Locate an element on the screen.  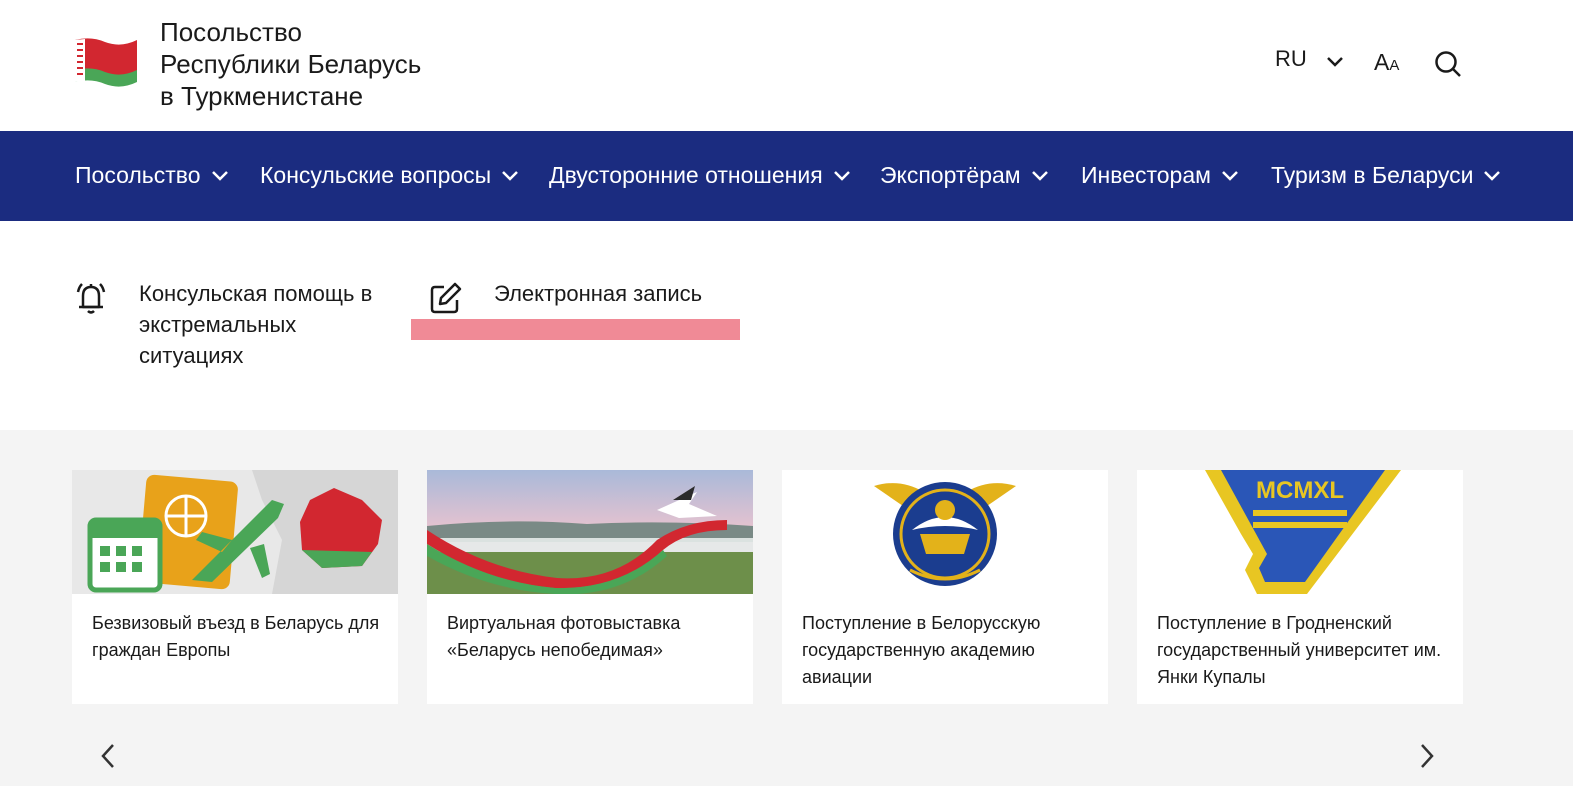
nav-item-embassy: Посольство is located at coordinates (152, 175).